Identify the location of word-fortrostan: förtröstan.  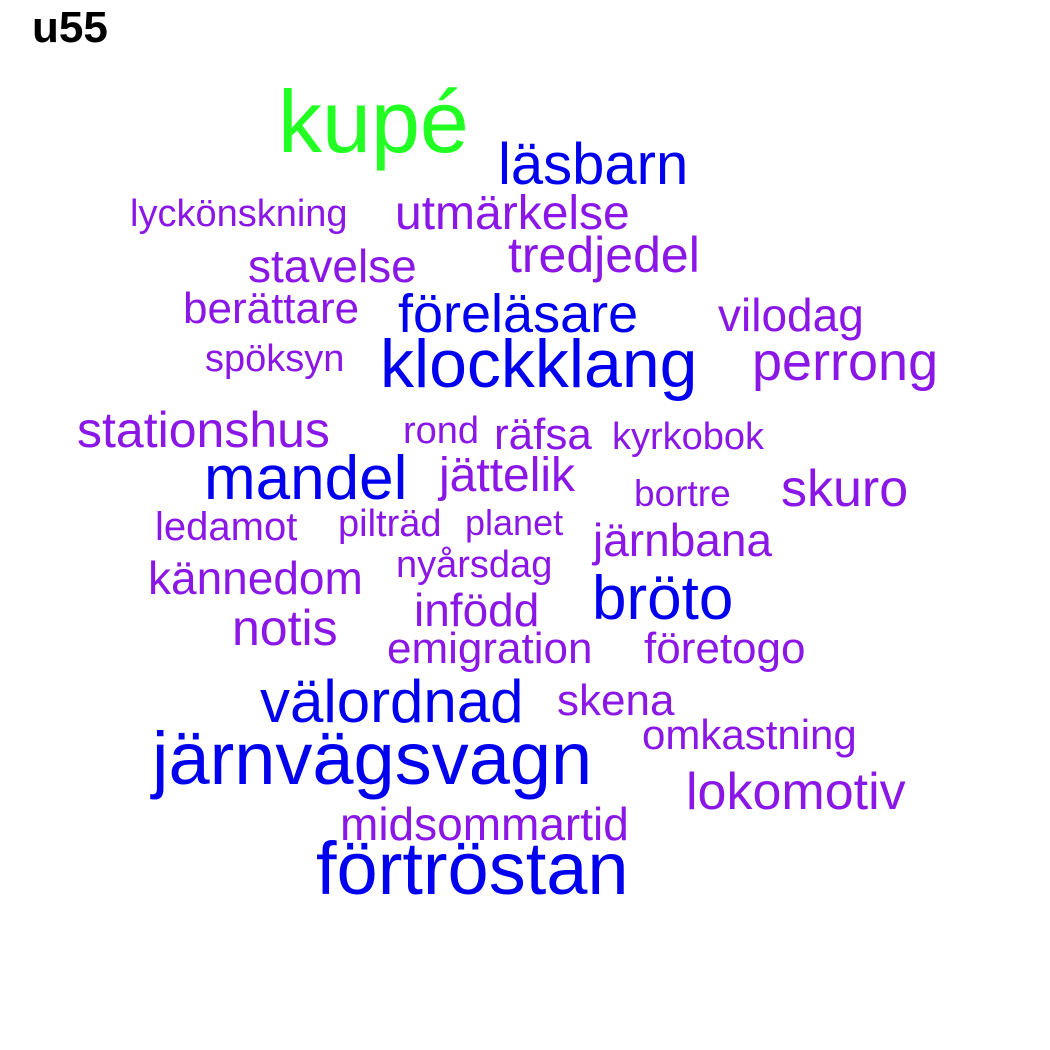
(472, 868).